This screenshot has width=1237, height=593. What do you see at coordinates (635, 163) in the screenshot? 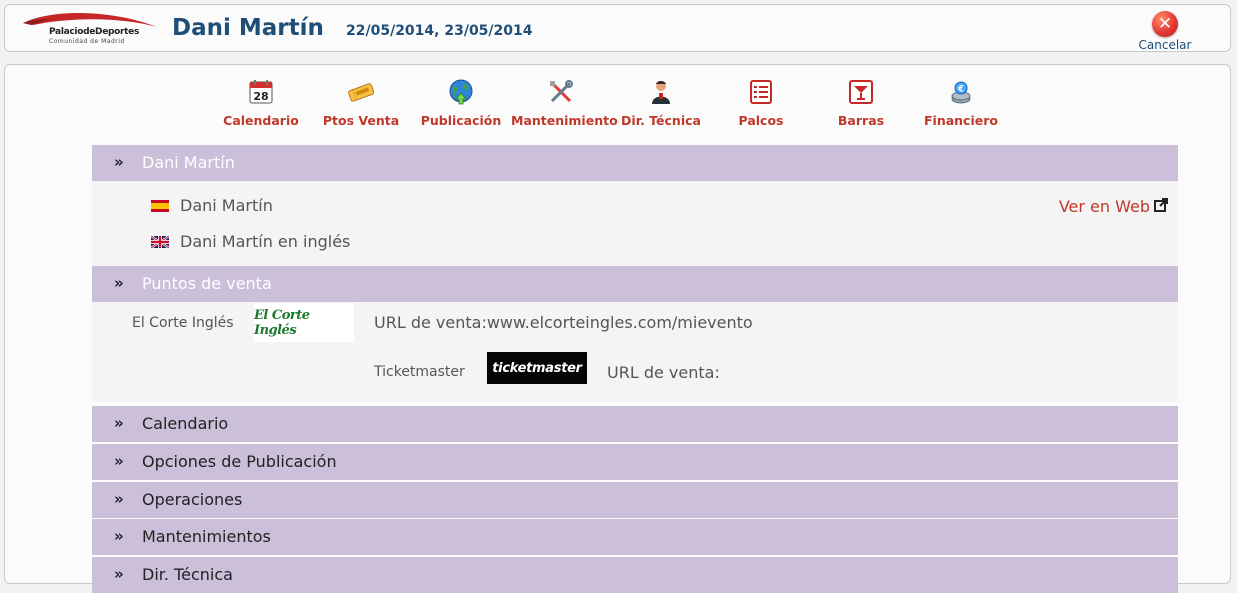
I see `section-event-header: » Dani Martín` at bounding box center [635, 163].